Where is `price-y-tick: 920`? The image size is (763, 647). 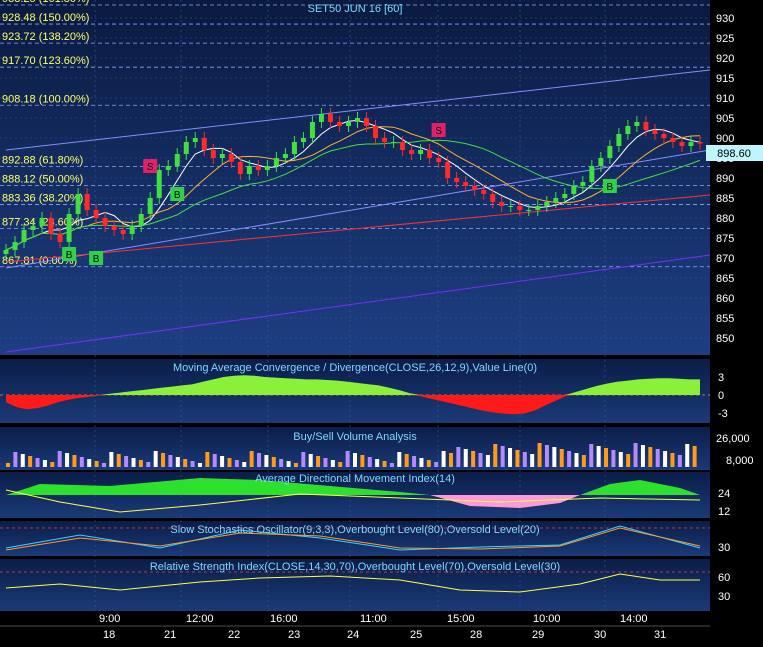 price-y-tick: 920 is located at coordinates (725, 59).